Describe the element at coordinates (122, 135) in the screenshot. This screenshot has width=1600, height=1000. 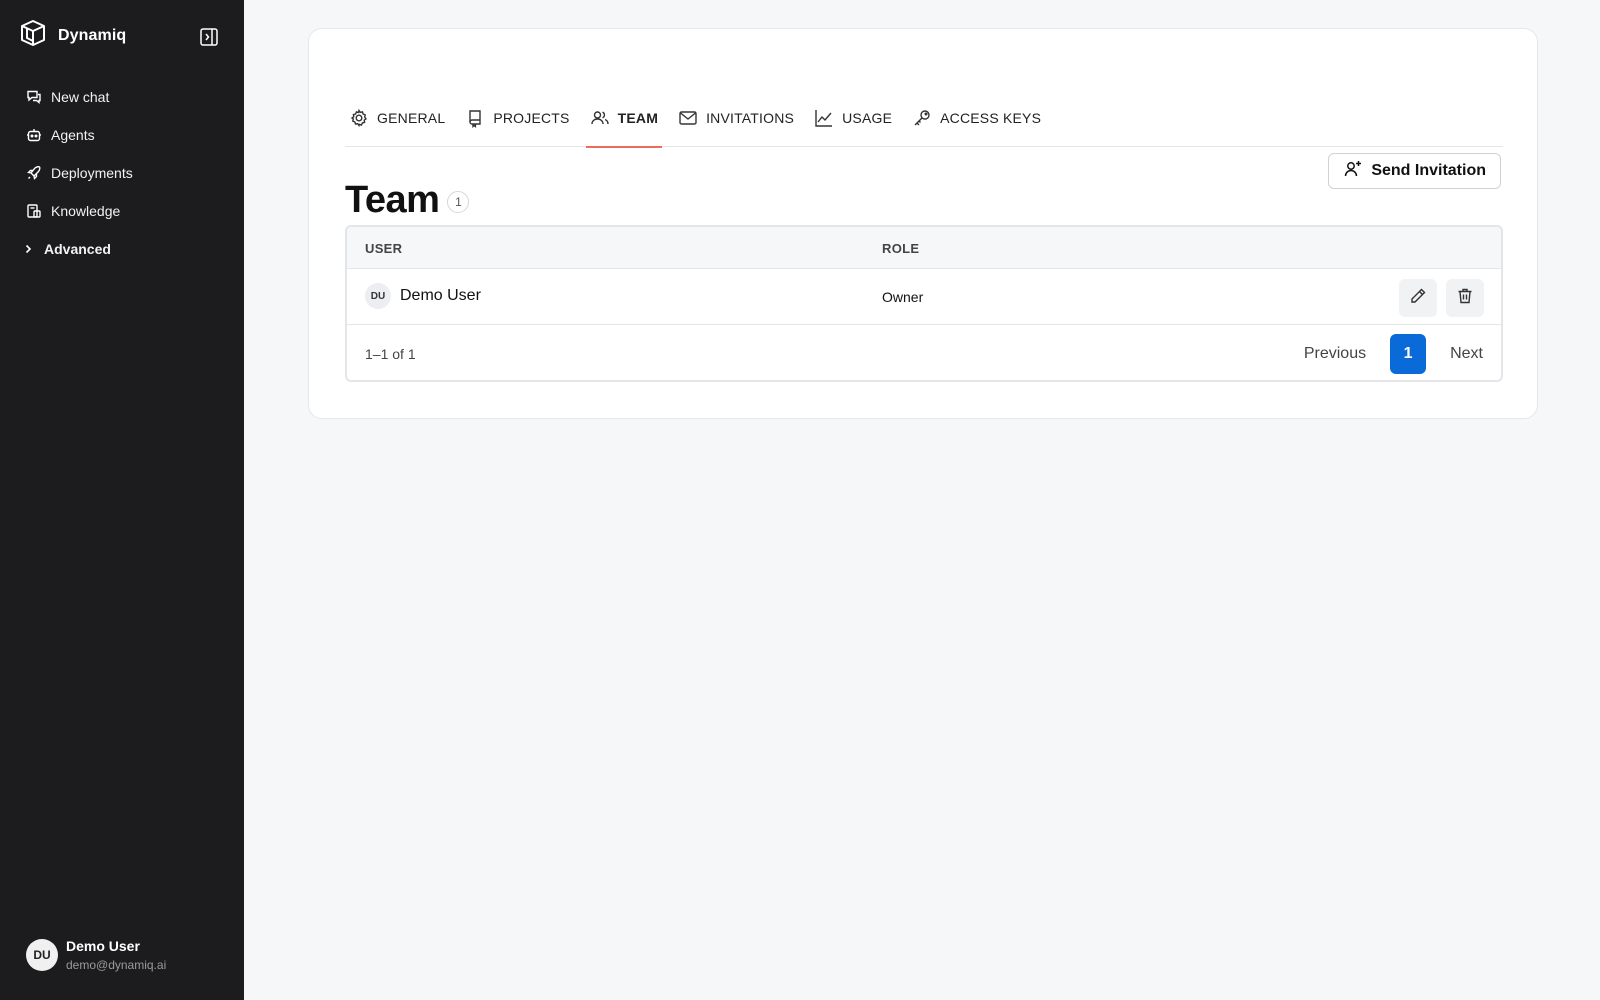
I see `sidebar-item-agents: Agents` at that location.